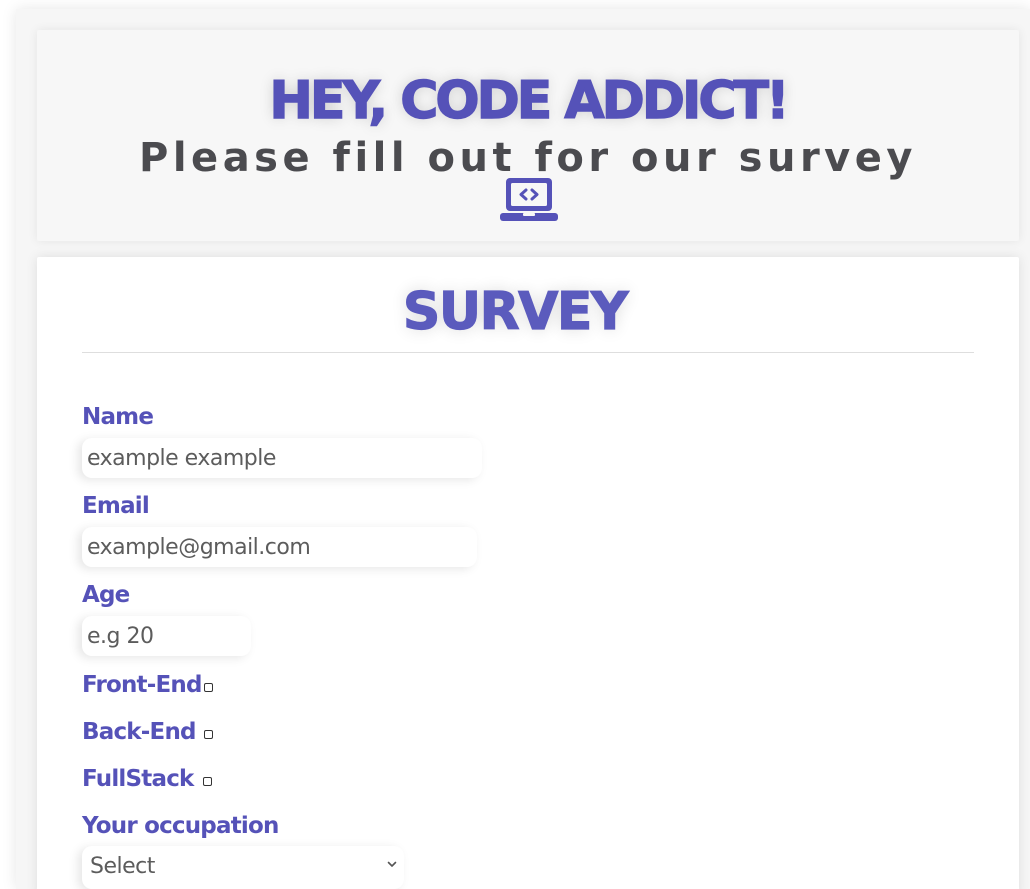 The image size is (1030, 889). I want to click on front-end-checkbox, so click(208, 687).